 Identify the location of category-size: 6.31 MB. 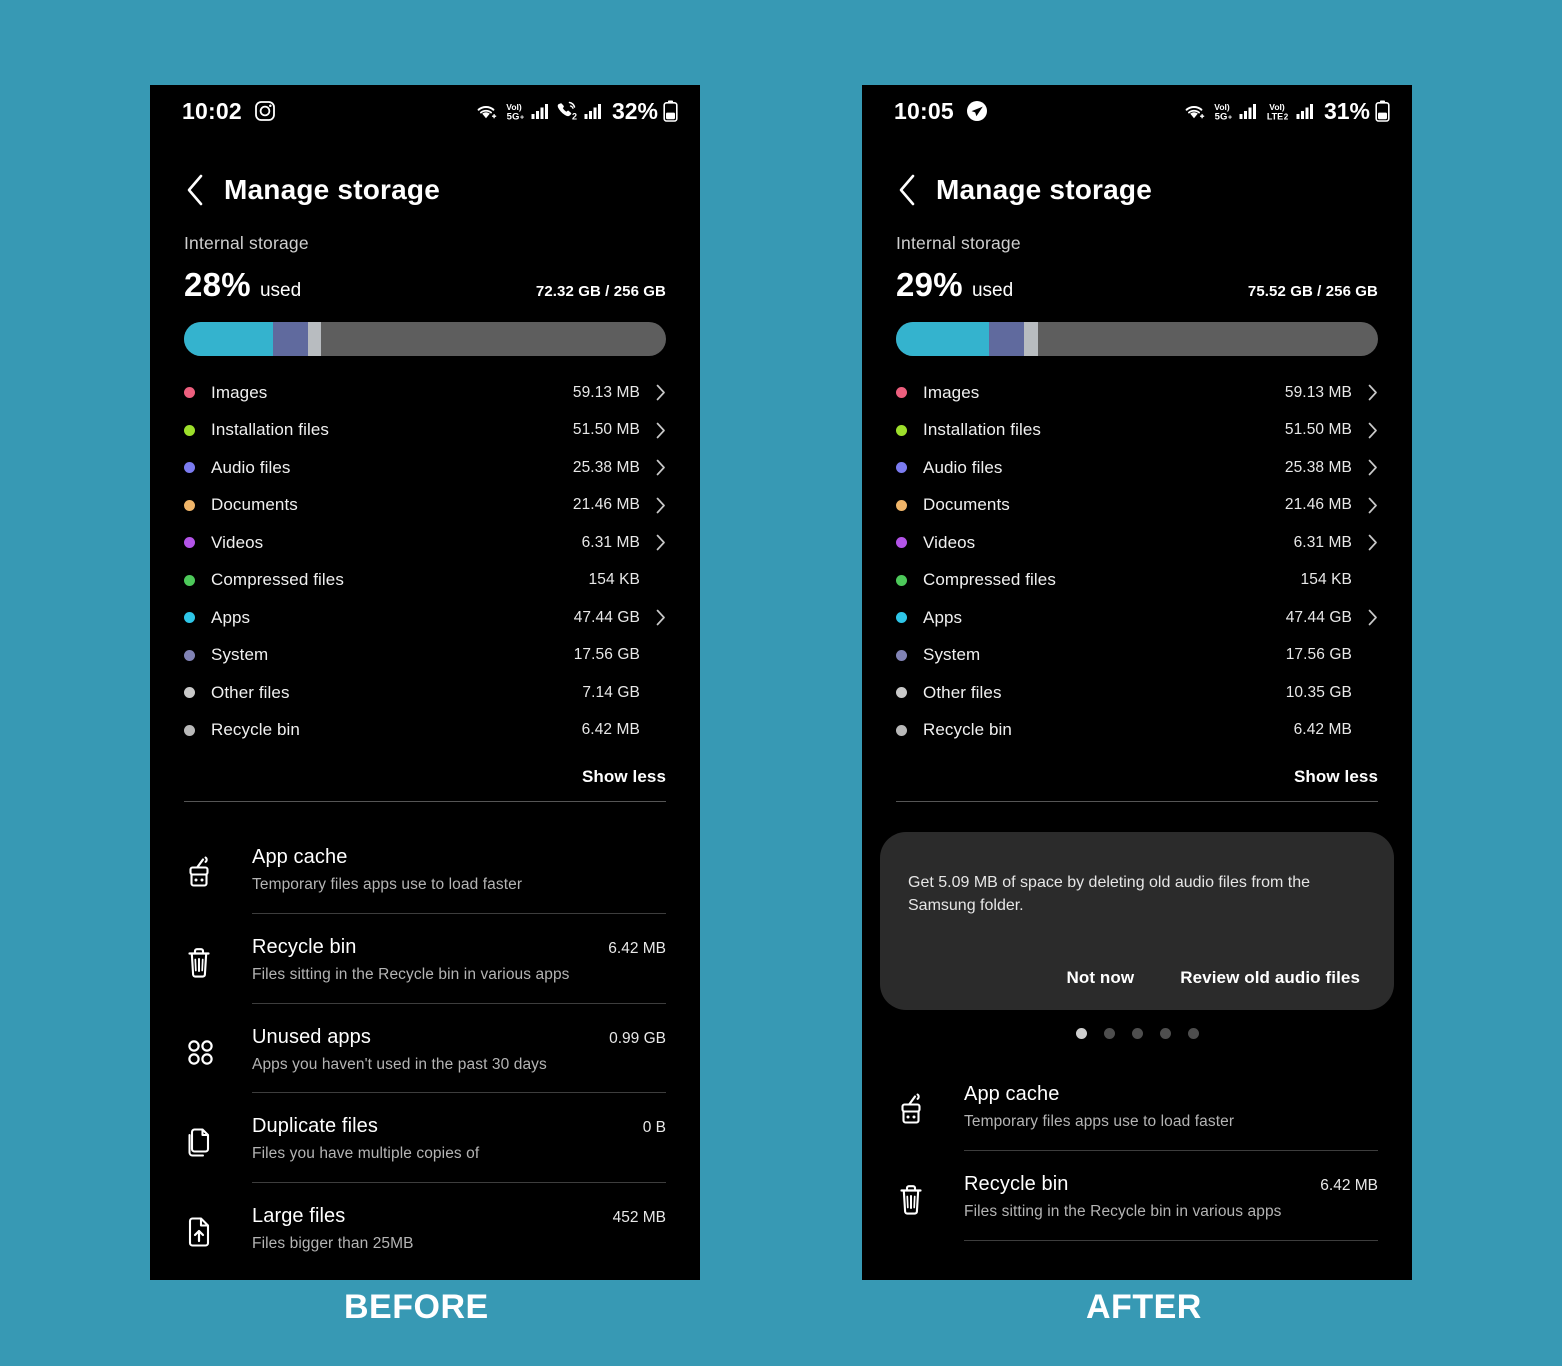
(1322, 542).